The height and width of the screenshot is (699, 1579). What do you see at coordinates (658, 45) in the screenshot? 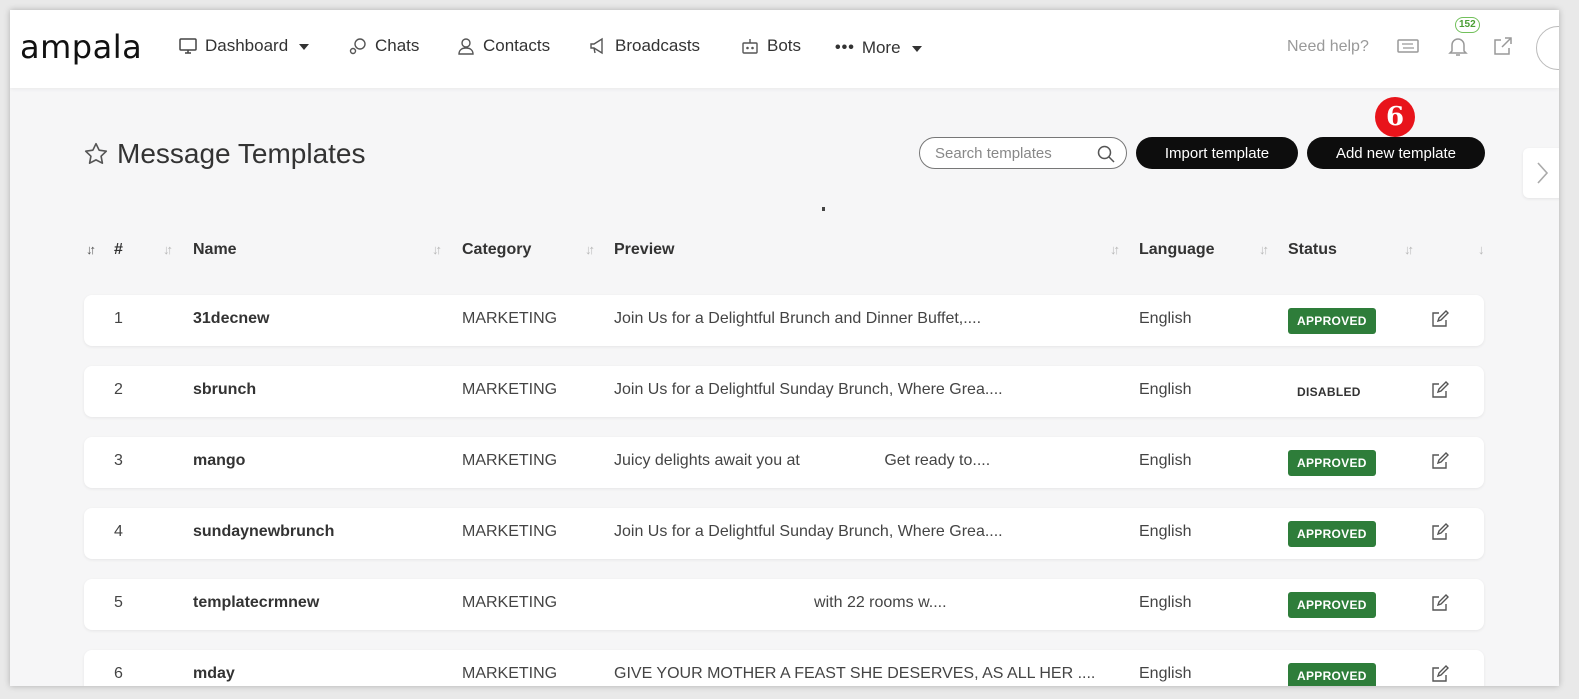
I see `nav-broadcasts-label: Broadcasts` at bounding box center [658, 45].